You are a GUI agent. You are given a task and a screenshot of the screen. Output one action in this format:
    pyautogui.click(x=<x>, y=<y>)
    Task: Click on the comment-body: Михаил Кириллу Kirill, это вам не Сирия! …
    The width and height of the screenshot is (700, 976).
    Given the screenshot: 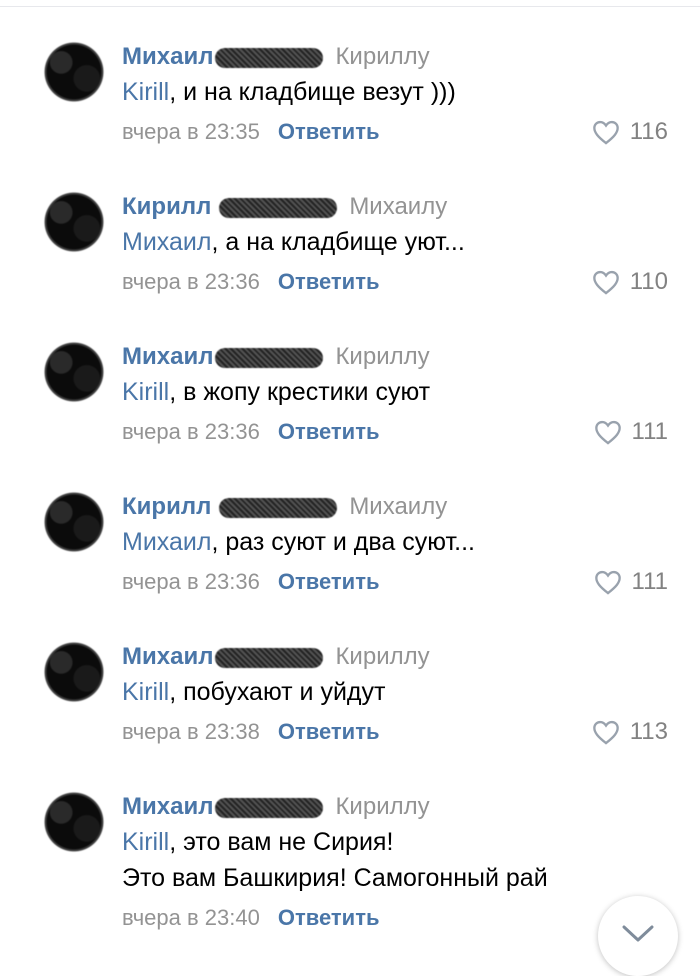 What is the action you would take?
    pyautogui.click(x=402, y=863)
    